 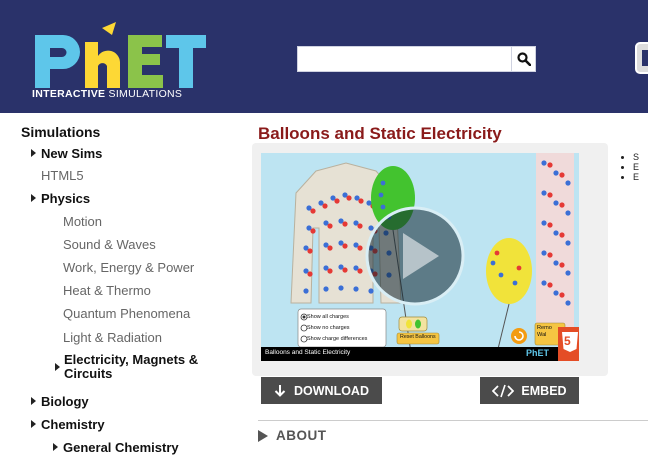 I want to click on radio-show-no-charges: Show no charges, so click(x=337, y=328).